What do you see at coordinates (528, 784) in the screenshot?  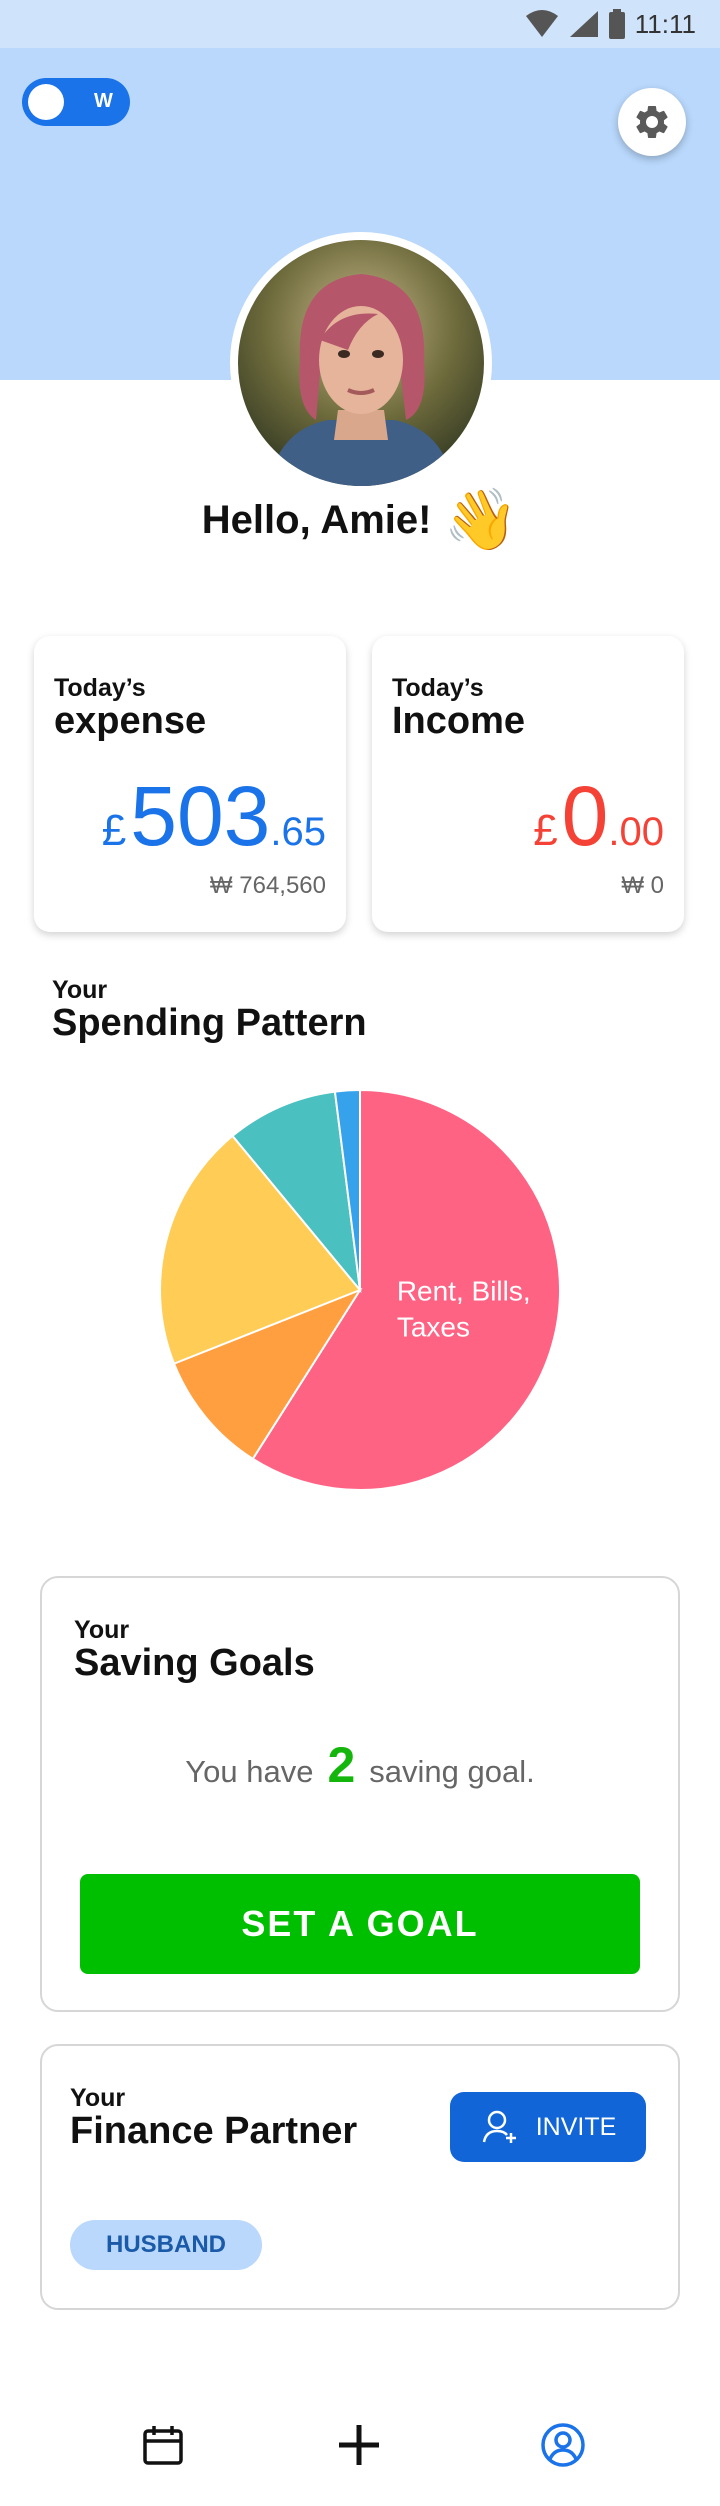 I see `income-card: Today’s Income £ 0 .00 ₩ 0` at bounding box center [528, 784].